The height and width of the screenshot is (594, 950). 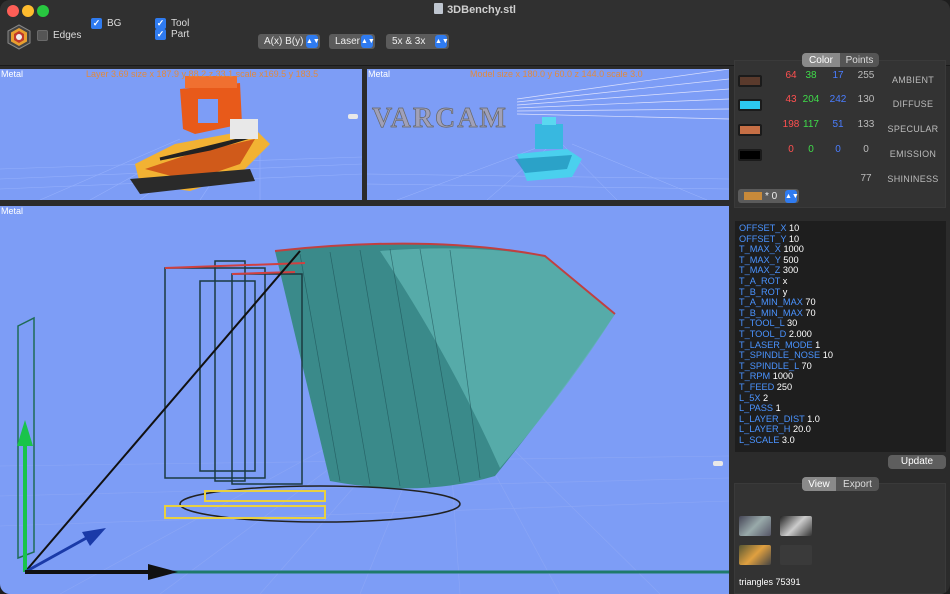 What do you see at coordinates (755, 376) in the screenshot?
I see `param-key: T_RPM` at bounding box center [755, 376].